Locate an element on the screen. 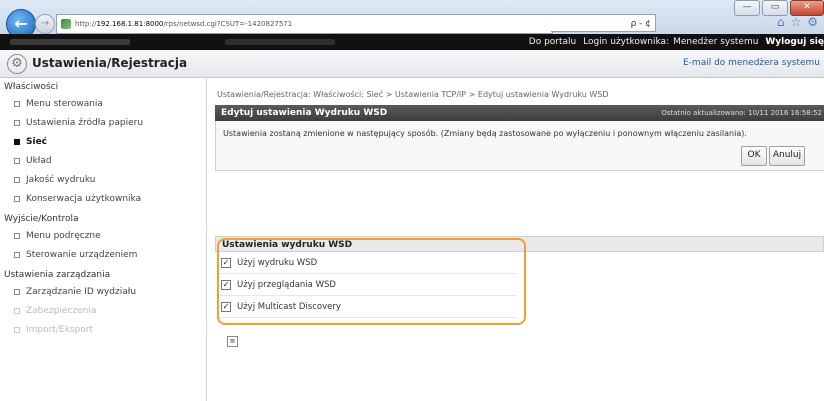 The image size is (824, 401). sidebar-item-label: Menu sterowania is located at coordinates (64, 104).